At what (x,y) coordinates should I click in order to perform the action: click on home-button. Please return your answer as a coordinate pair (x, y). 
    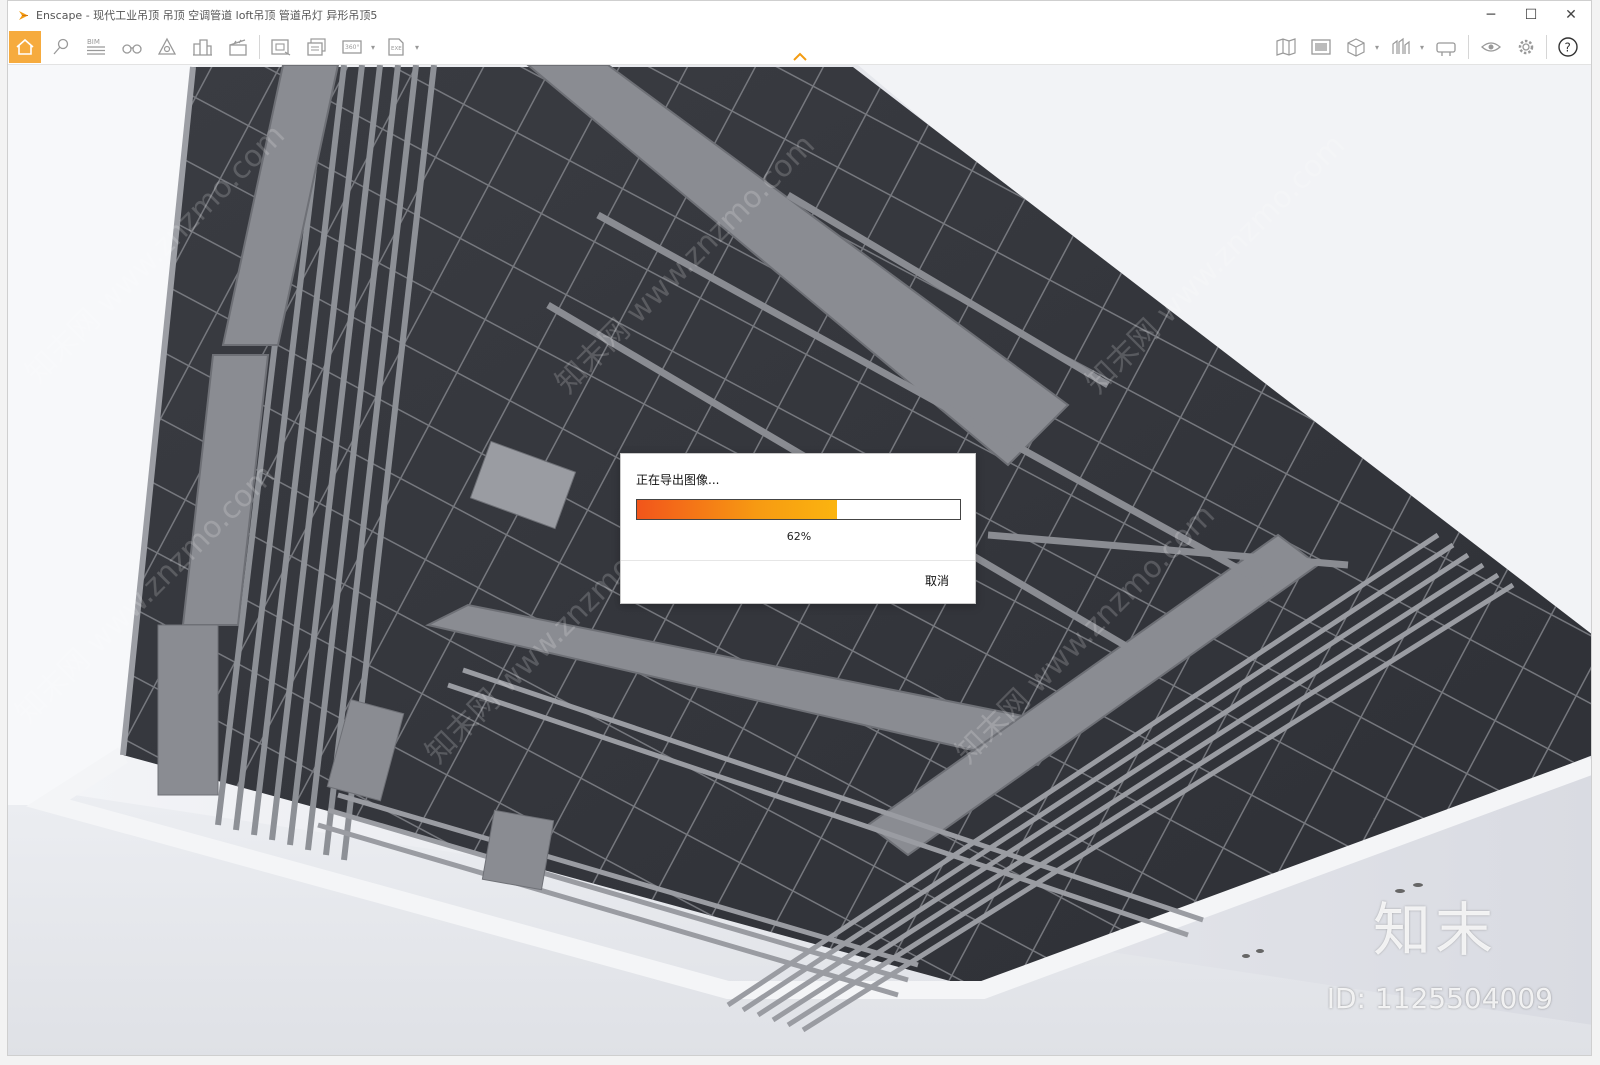
    Looking at the image, I should click on (25, 47).